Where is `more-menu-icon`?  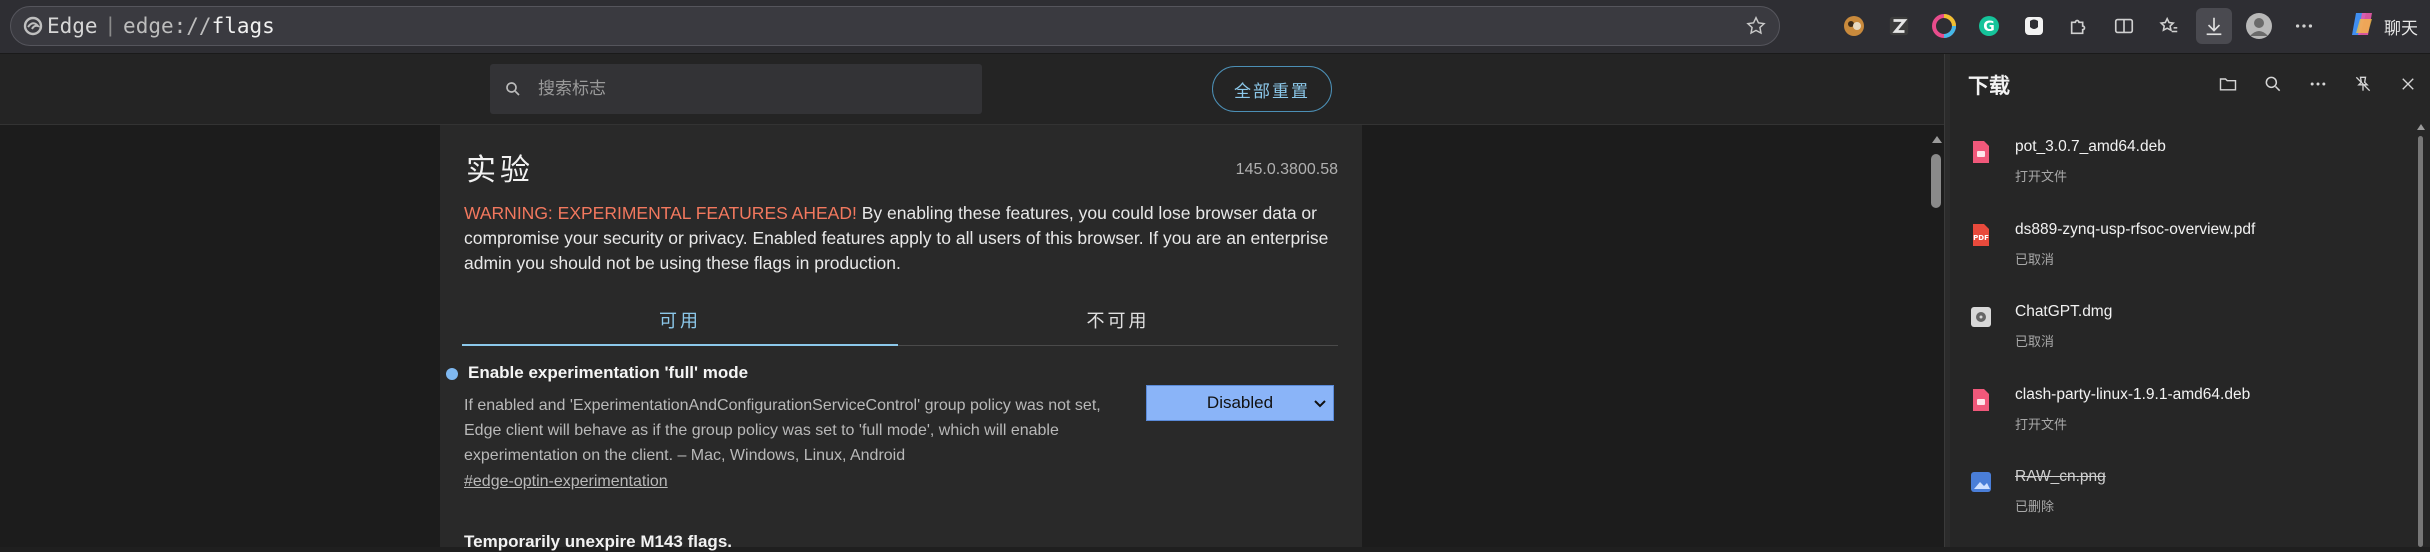
more-menu-icon is located at coordinates (2304, 26).